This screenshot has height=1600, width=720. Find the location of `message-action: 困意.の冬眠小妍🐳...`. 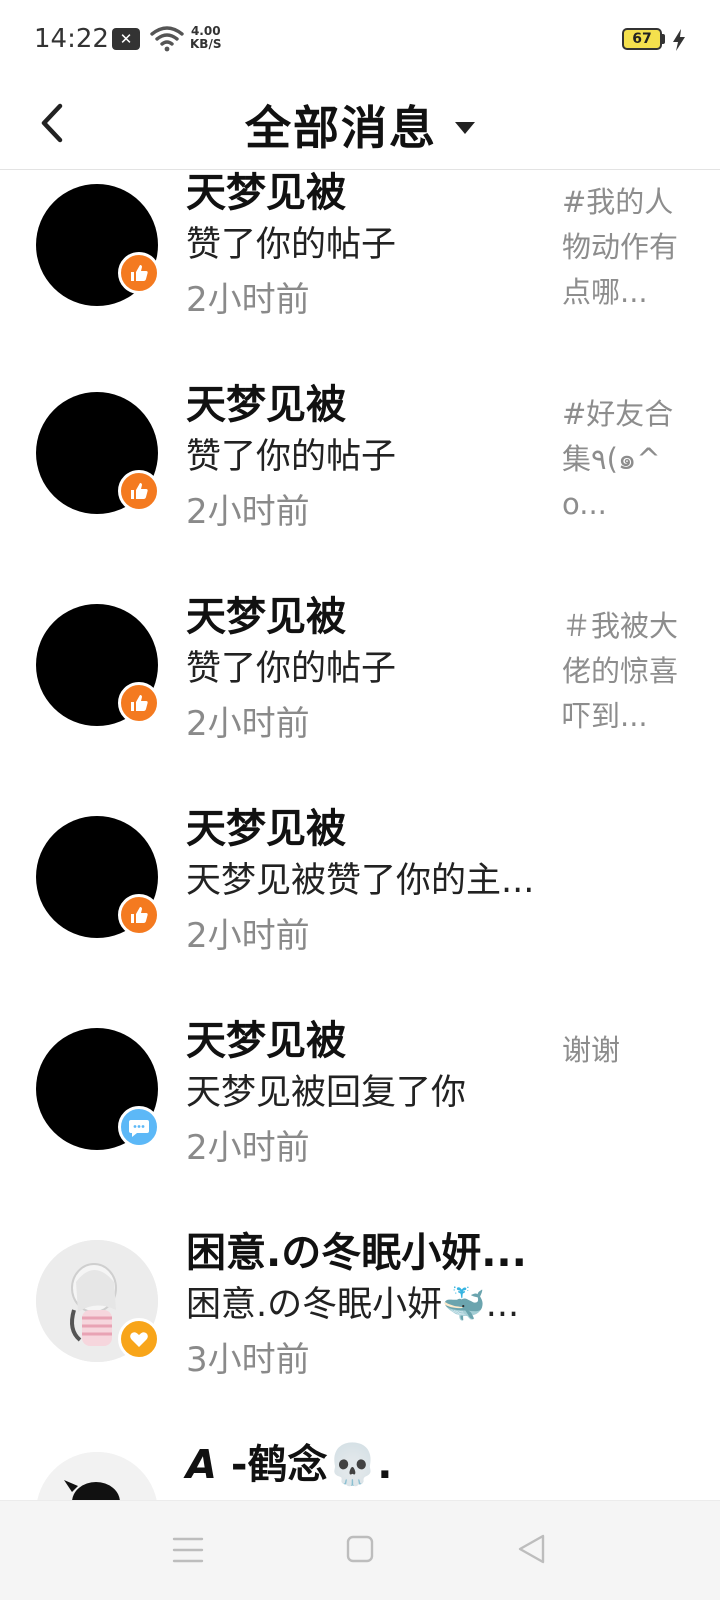

message-action: 困意.の冬眠小妍🐳... is located at coordinates (353, 1305).